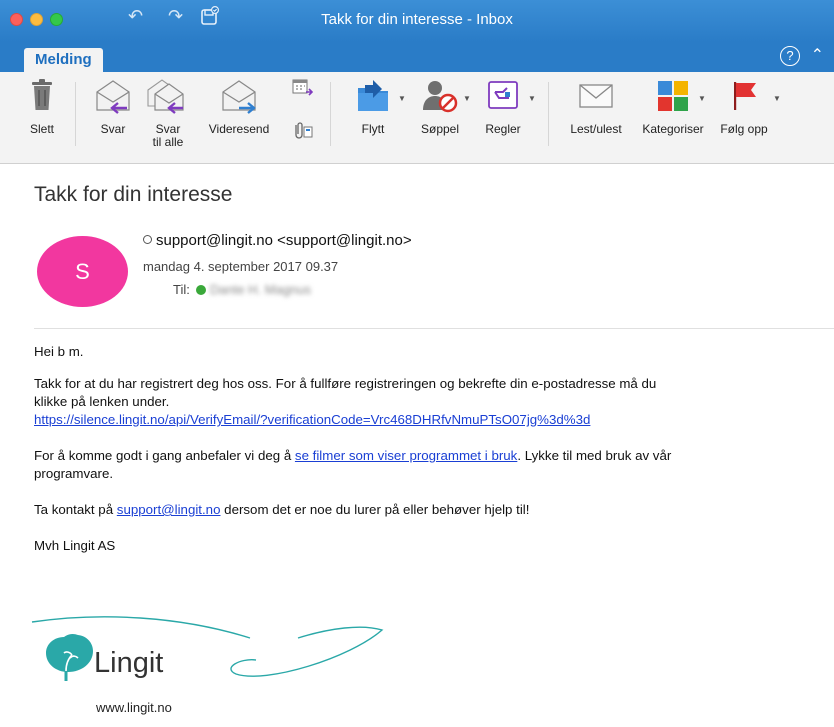  I want to click on junk-icon, so click(440, 97).